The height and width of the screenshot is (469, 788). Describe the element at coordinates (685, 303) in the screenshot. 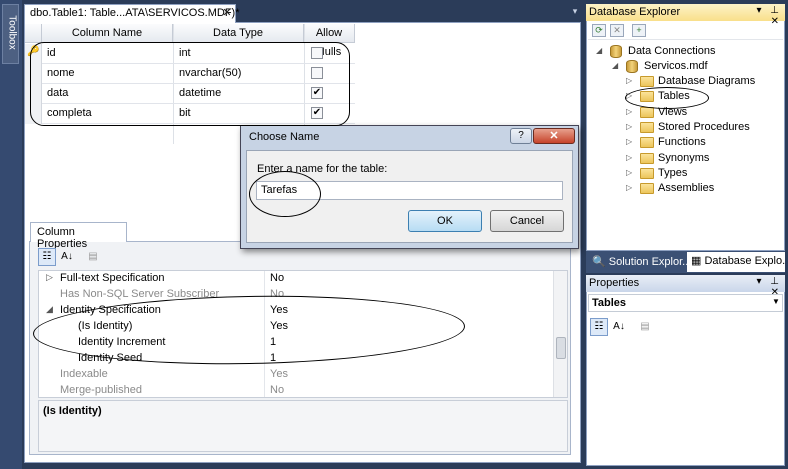

I see `properties-object-select: Tables` at that location.